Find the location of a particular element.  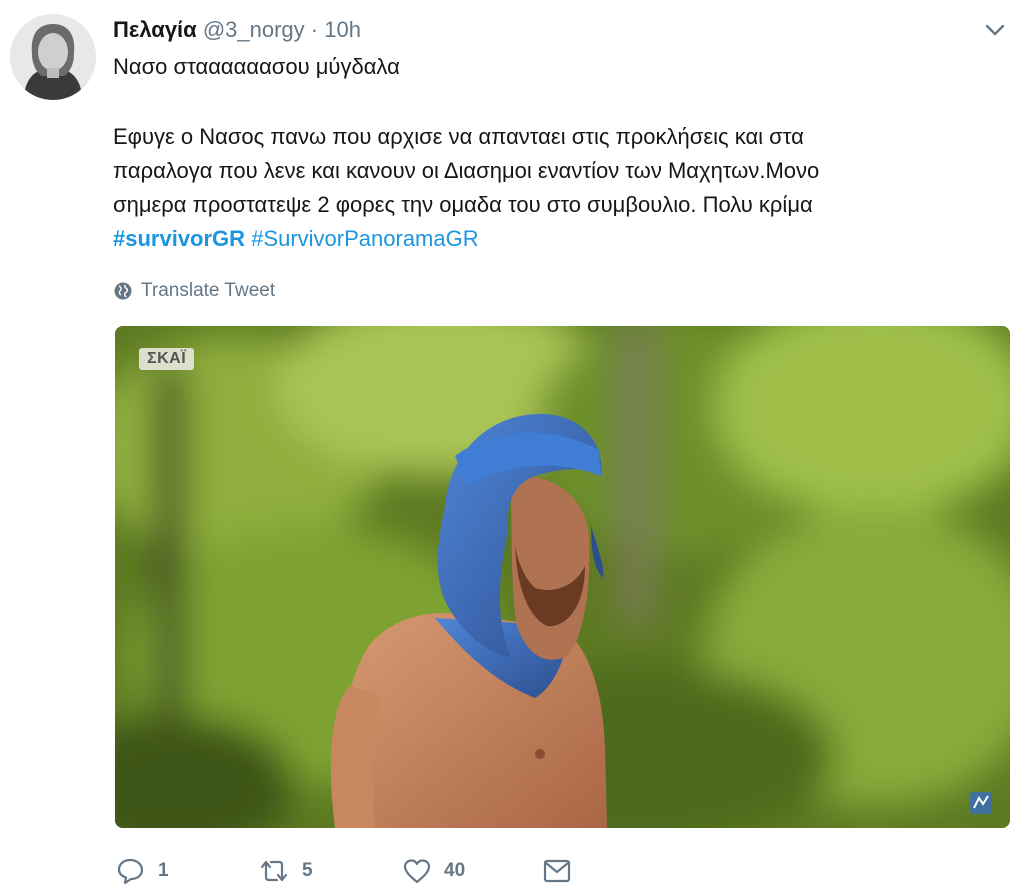

hashtag-link: #survivorGR is located at coordinates (179, 238).